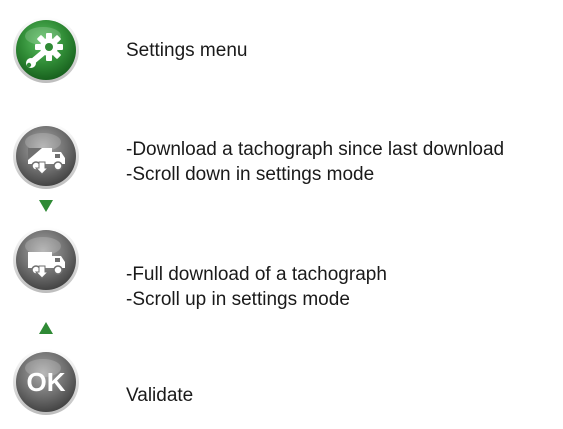 The image size is (563, 429). I want to click on full-download-line-1: -Full download of a tachograph, so click(256, 274).